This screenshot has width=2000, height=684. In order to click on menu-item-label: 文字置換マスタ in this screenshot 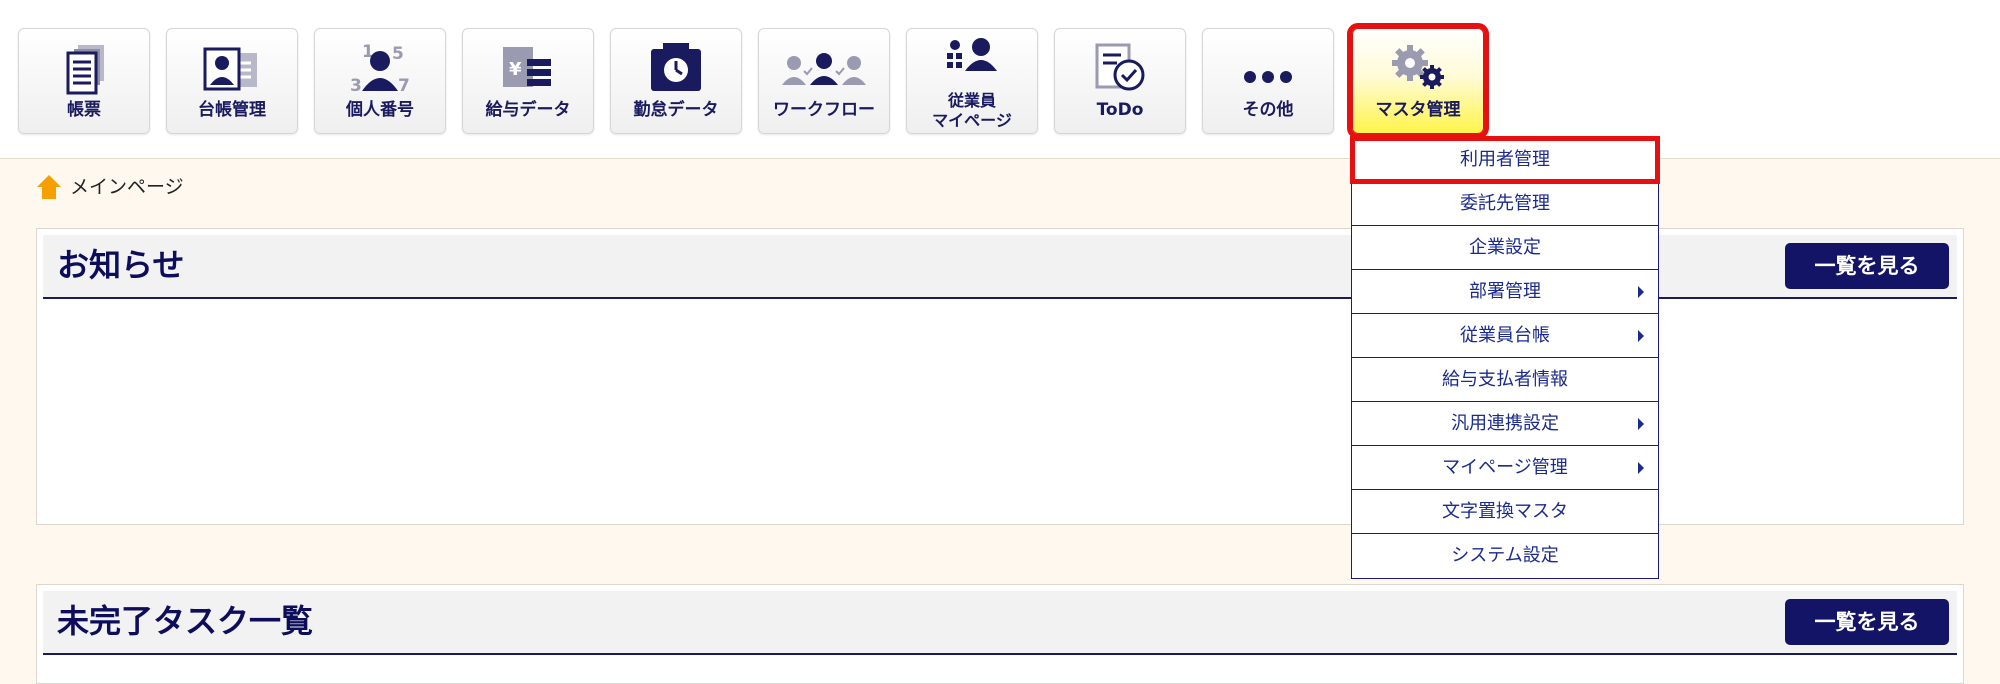, I will do `click(1505, 511)`.